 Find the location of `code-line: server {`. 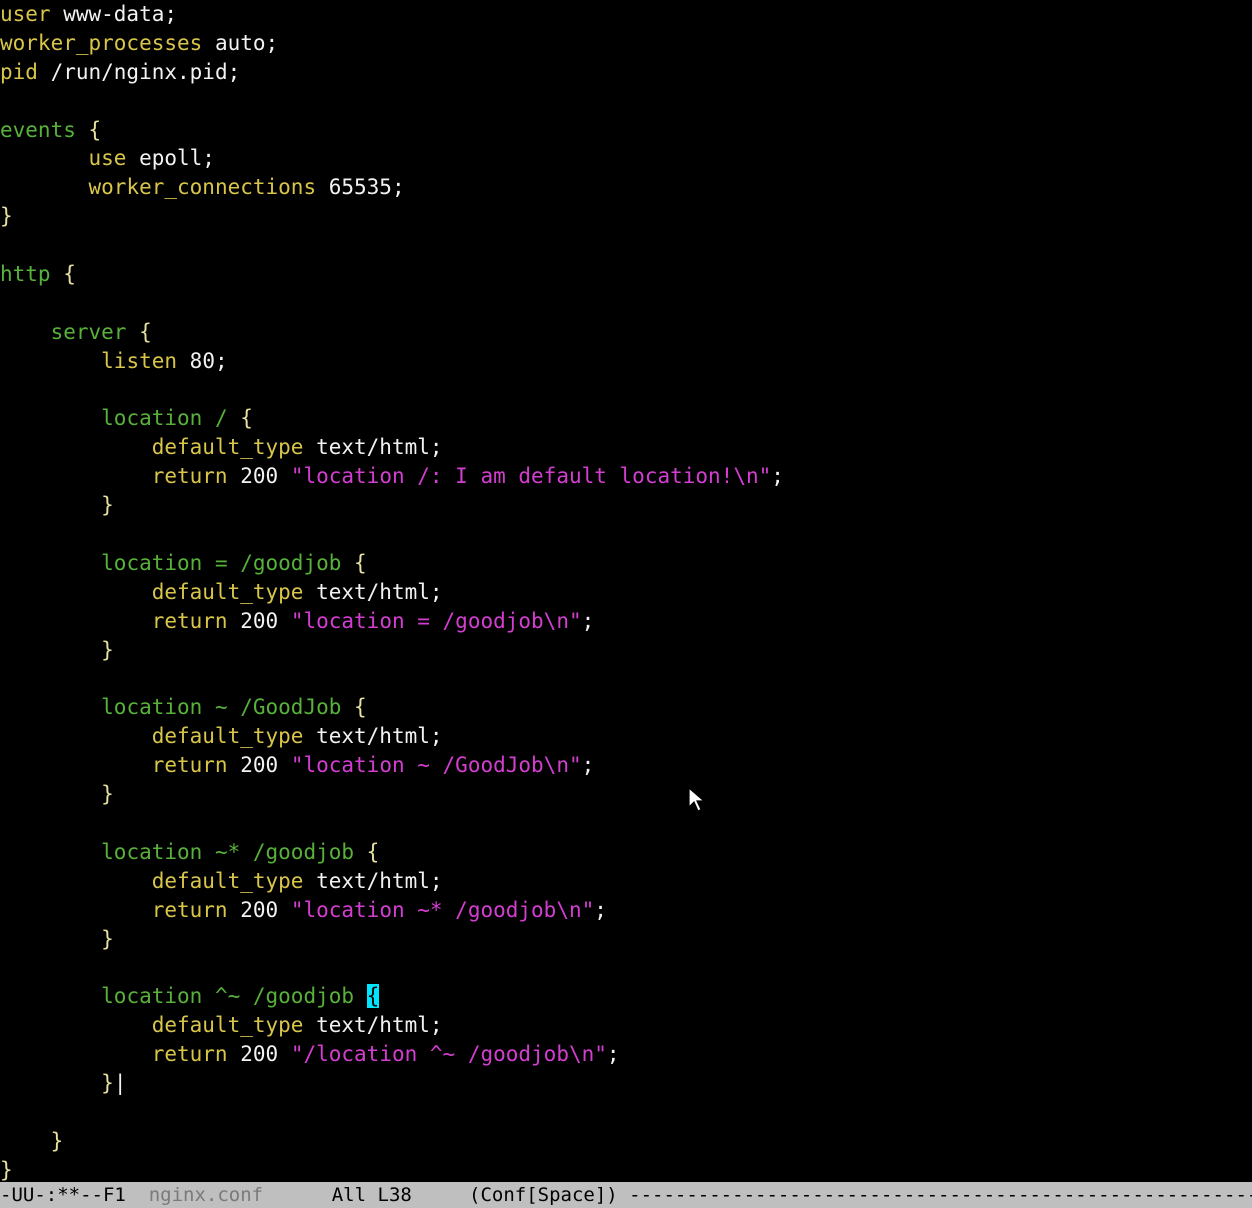

code-line: server { is located at coordinates (626, 332).